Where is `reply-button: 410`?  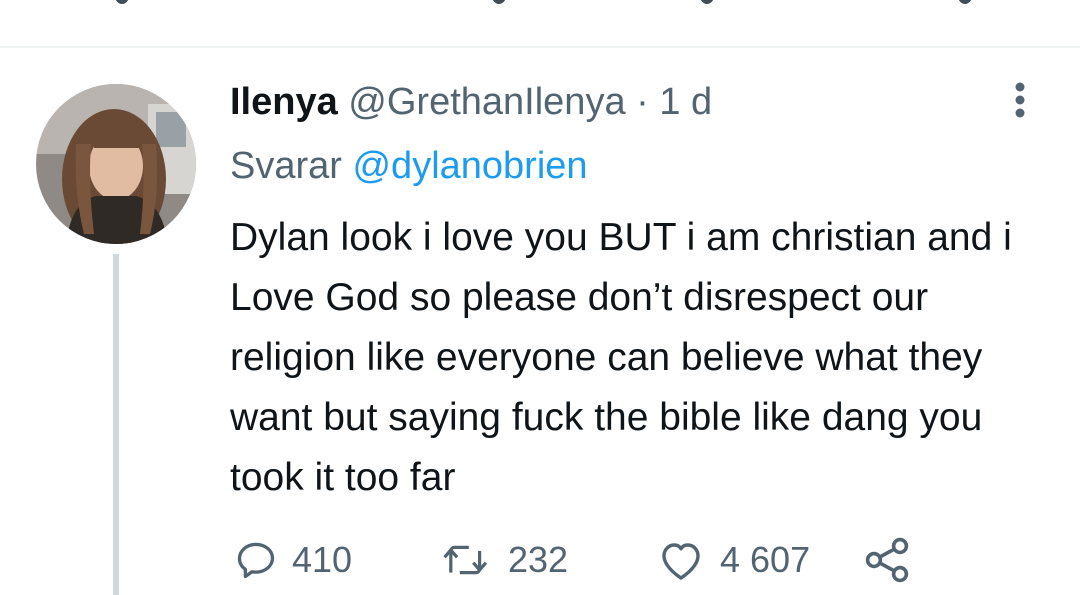 reply-button: 410 is located at coordinates (293, 560).